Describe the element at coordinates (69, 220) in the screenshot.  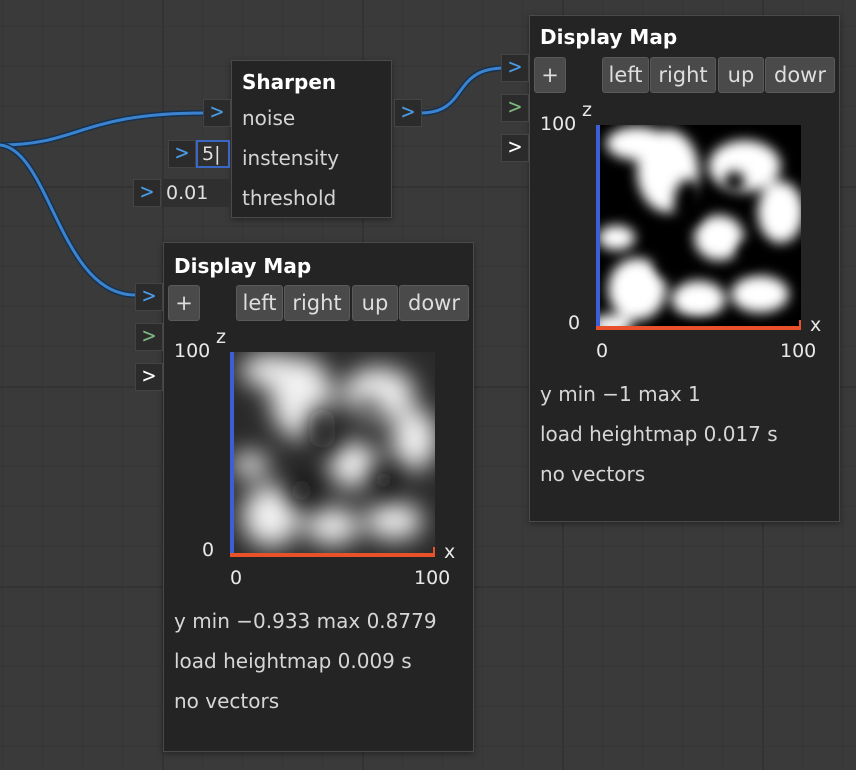
I see `wire-to-display-map-small` at that location.